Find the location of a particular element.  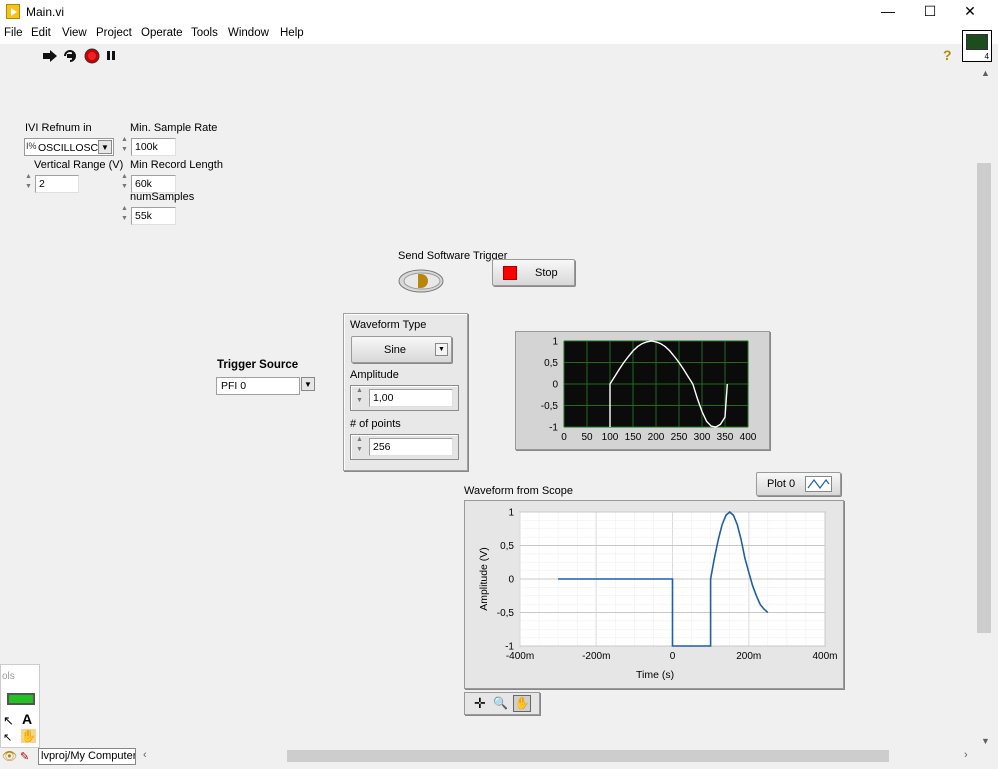

abort-icon is located at coordinates (92, 56).